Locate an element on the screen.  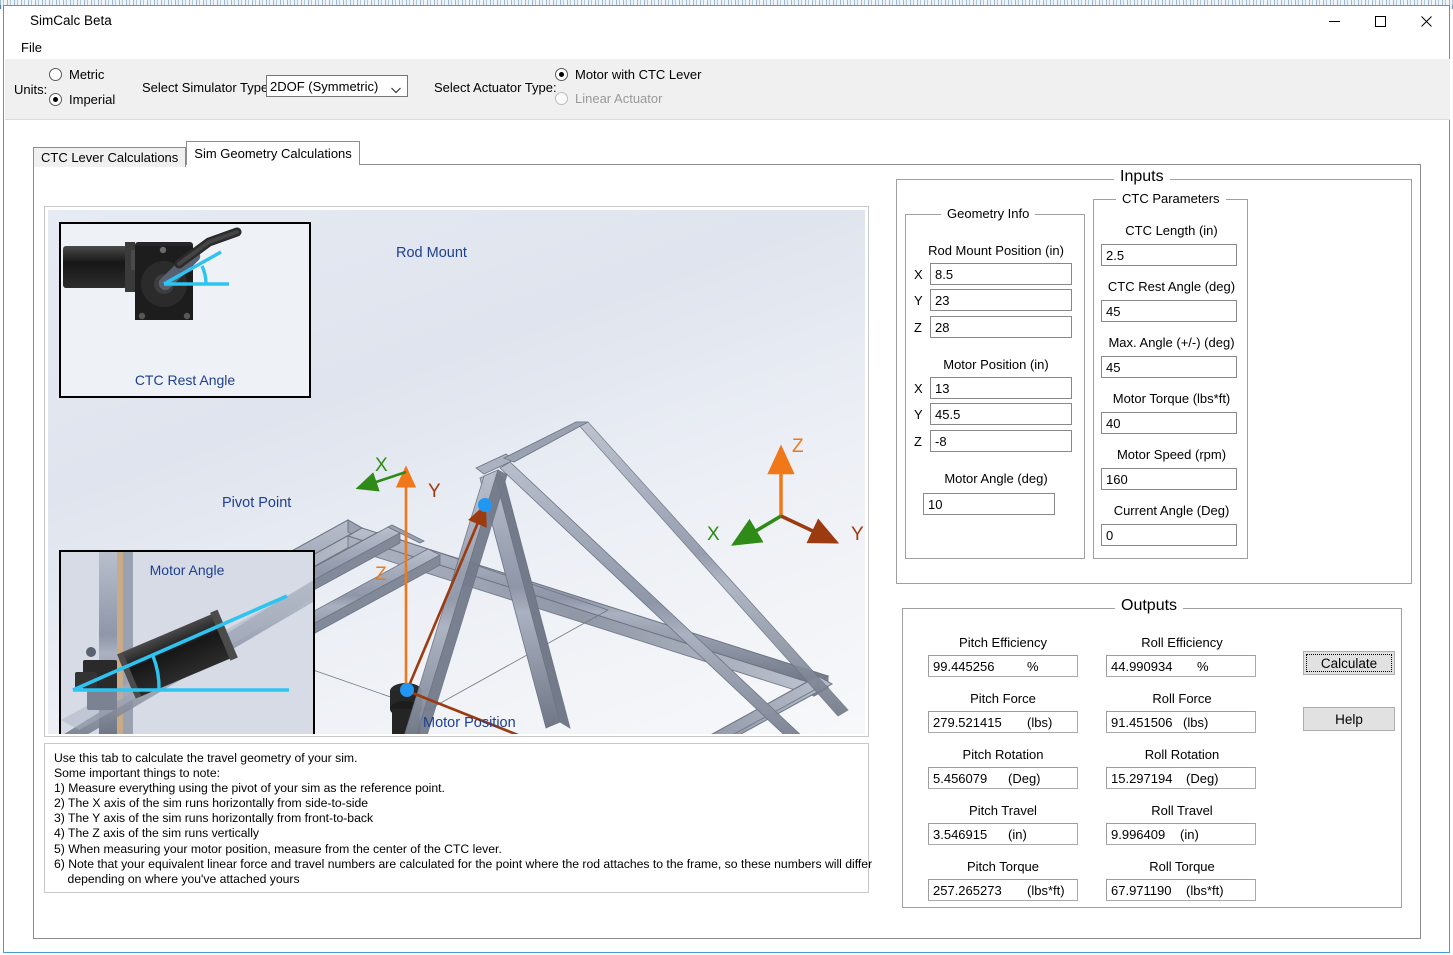
ctc-parameters-title: CTC Parameters is located at coordinates (1171, 198).